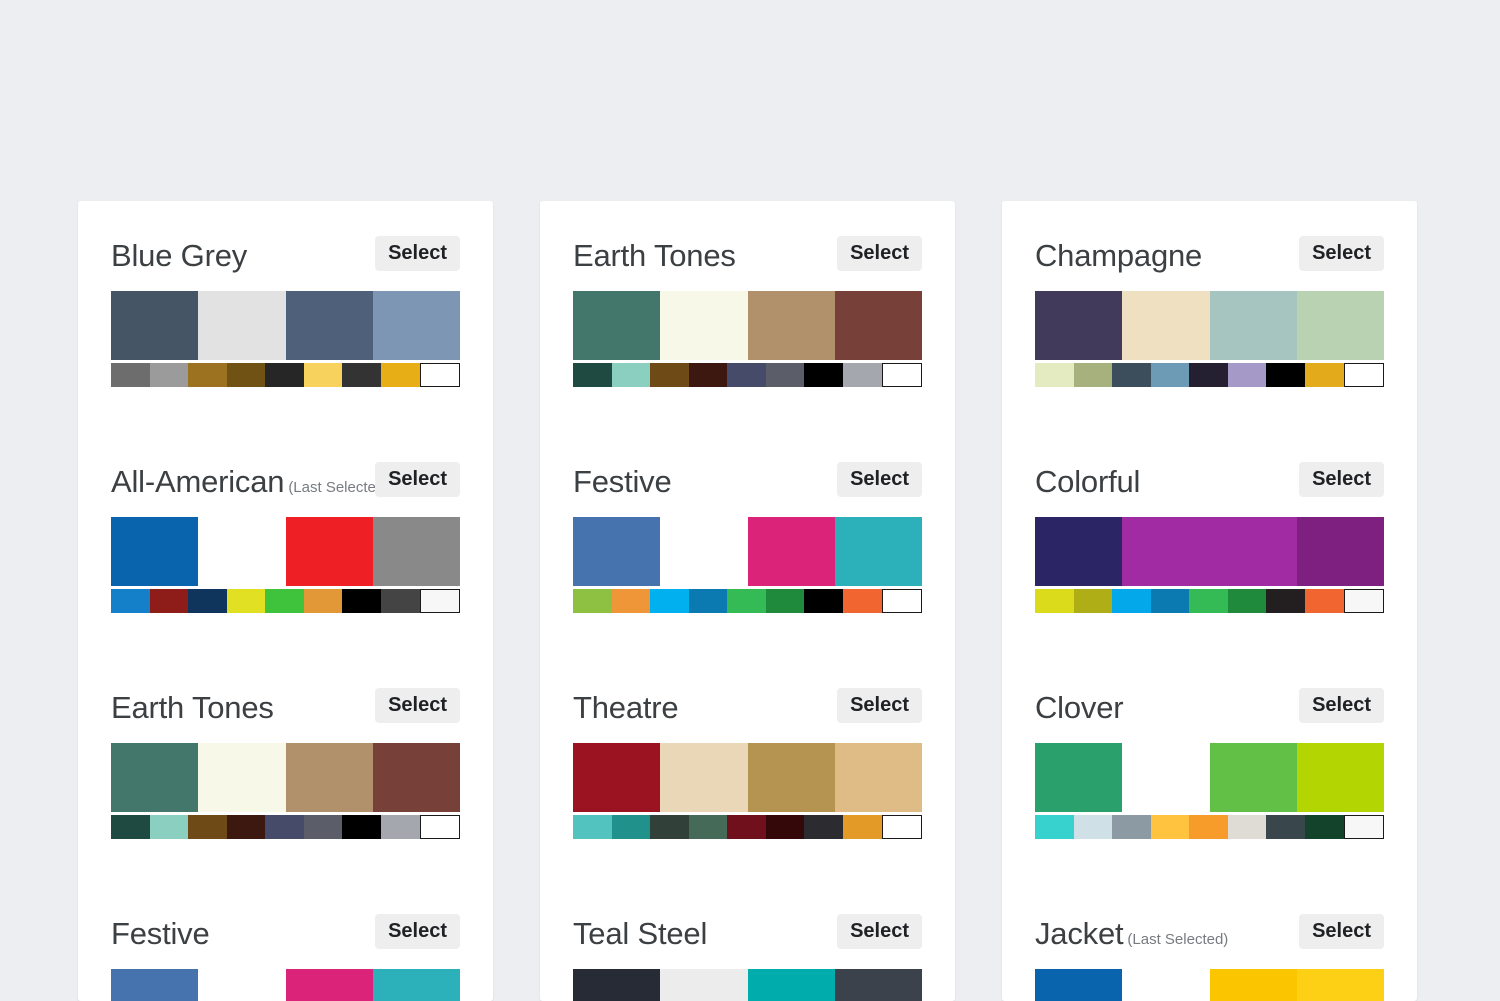 The image size is (1500, 1001). Describe the element at coordinates (179, 255) in the screenshot. I see `palette-title-wrap: Blue Grey` at that location.